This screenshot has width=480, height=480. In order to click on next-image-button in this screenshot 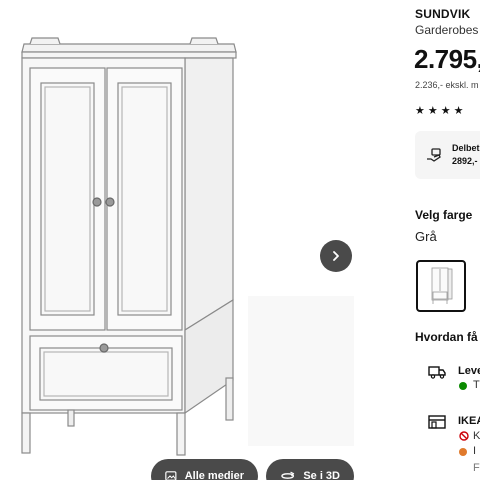, I will do `click(336, 256)`.